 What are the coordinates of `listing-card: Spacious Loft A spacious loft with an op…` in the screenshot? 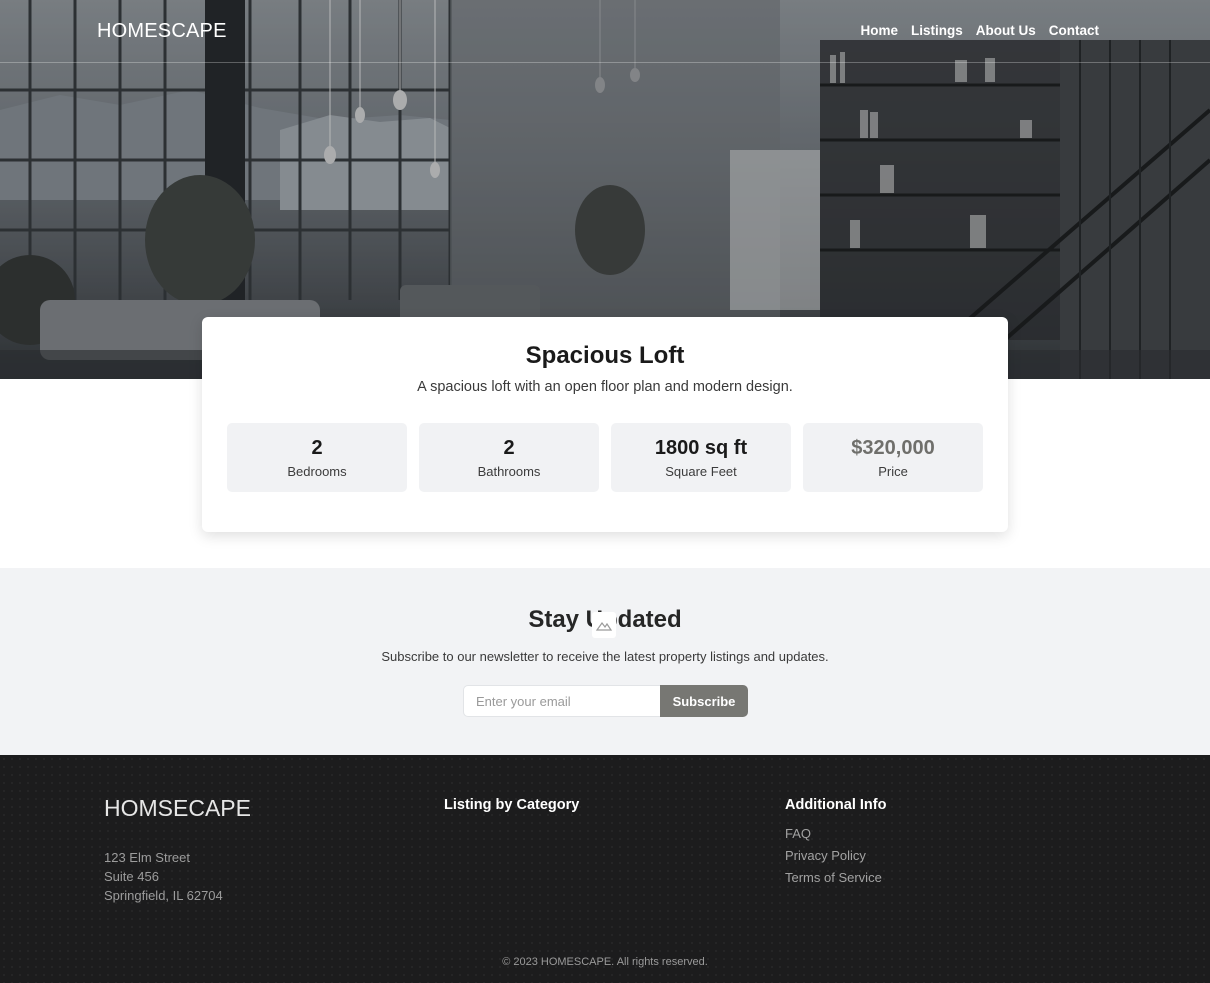 It's located at (605, 424).